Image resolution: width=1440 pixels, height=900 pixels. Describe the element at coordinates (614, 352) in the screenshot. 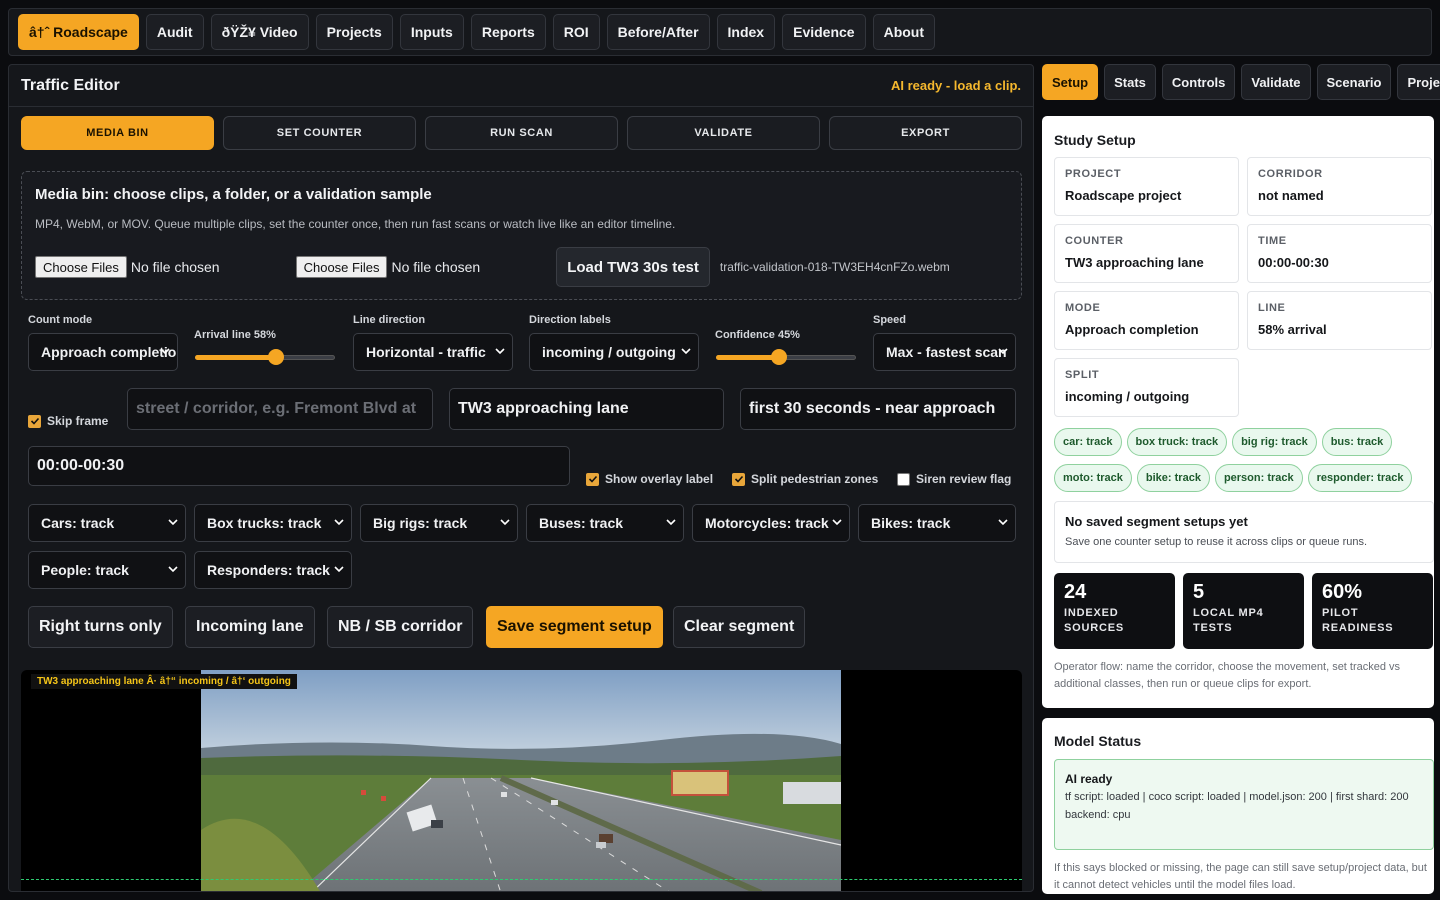

I see `direction-labels-select: incoming / outgoing` at that location.